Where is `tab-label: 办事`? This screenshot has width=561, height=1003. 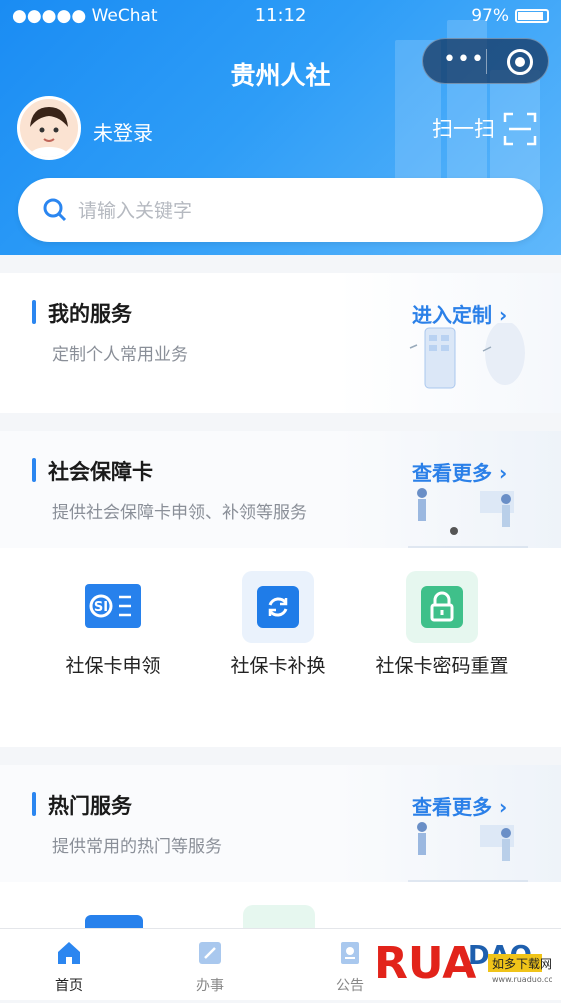 tab-label: 办事 is located at coordinates (210, 986).